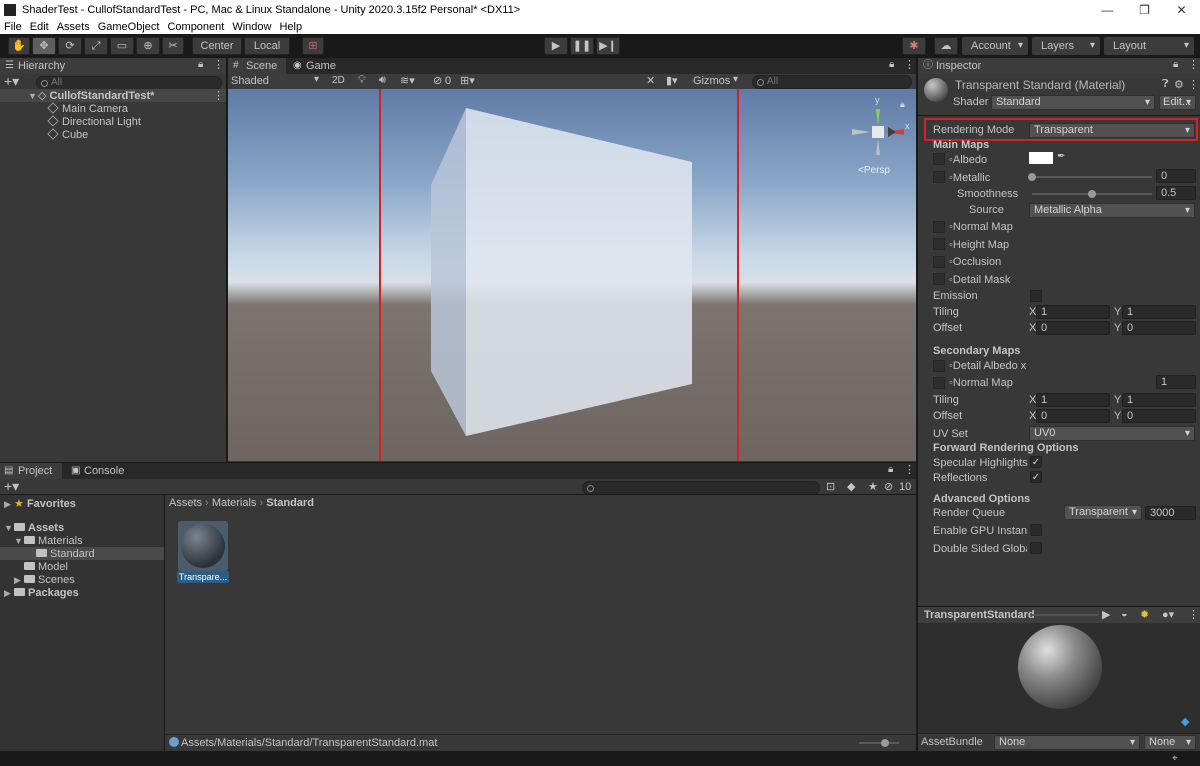 Image resolution: width=1200 pixels, height=766 pixels. I want to click on breadcrumb-assets: Assets, so click(185, 503).